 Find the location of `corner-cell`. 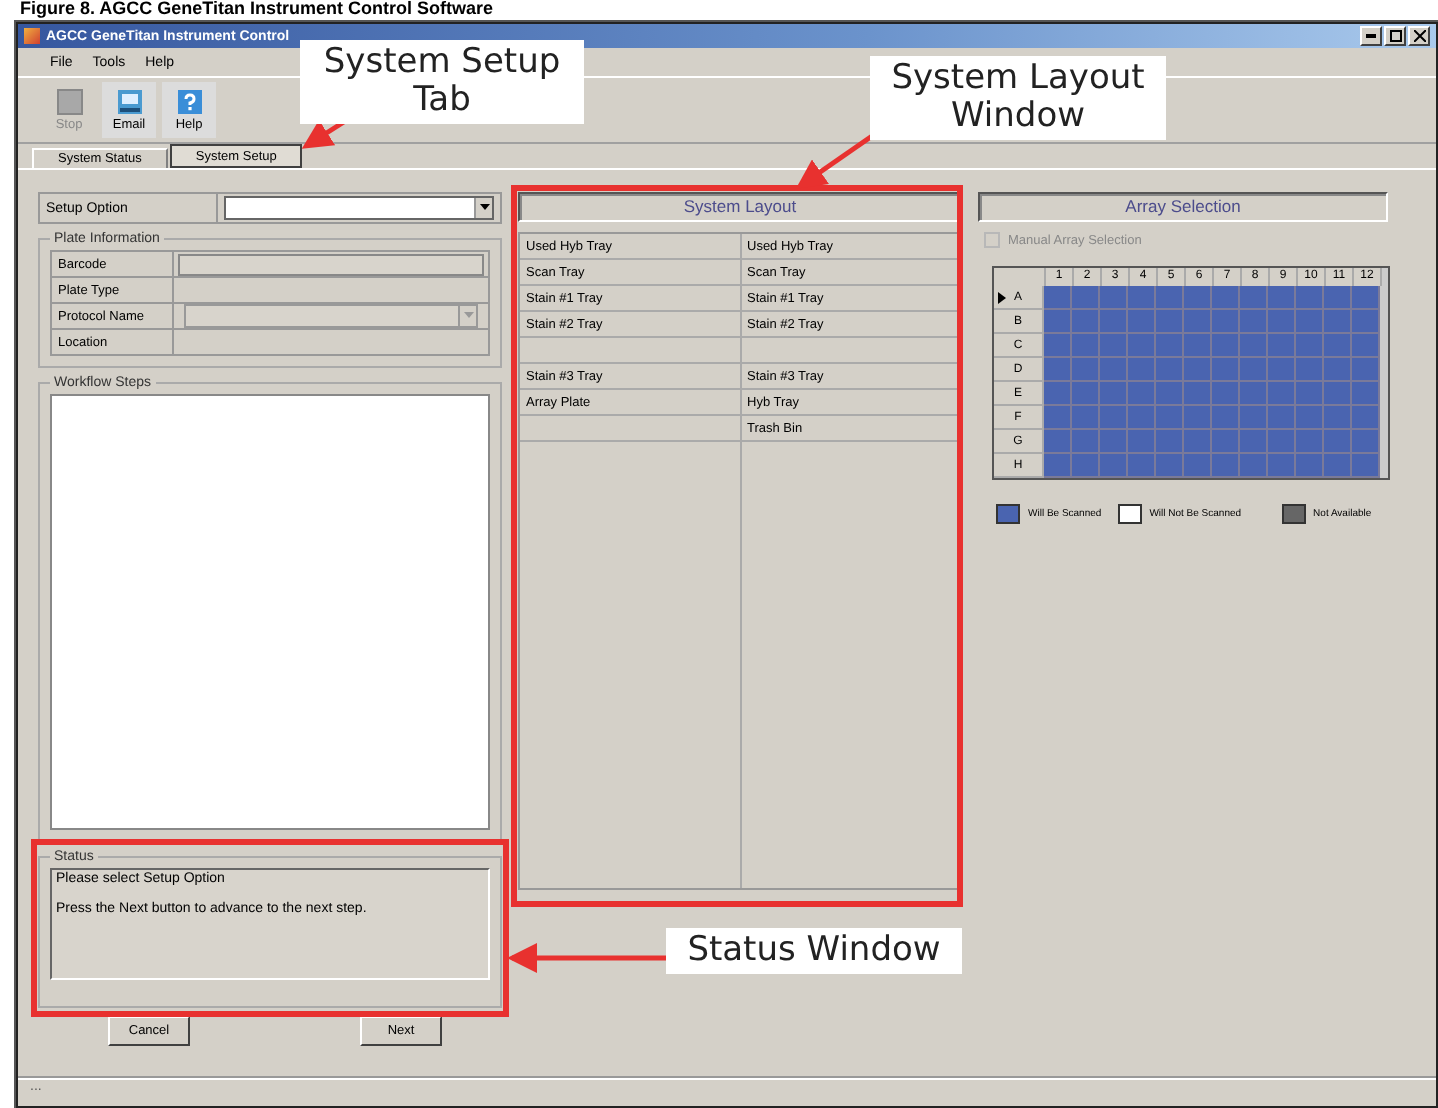

corner-cell is located at coordinates (1020, 277).